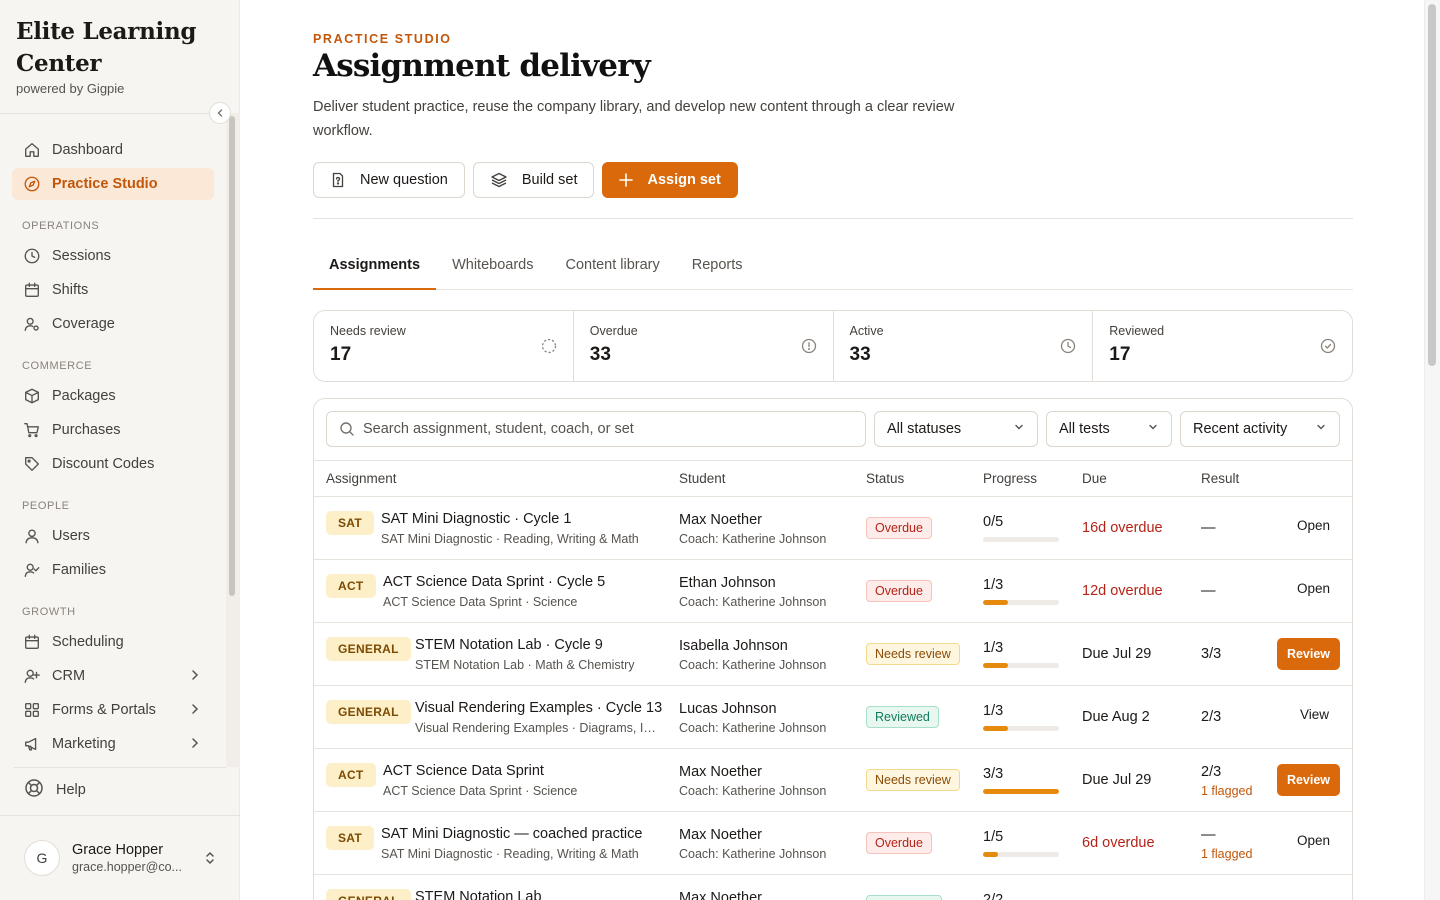 Image resolution: width=1440 pixels, height=900 pixels. I want to click on column-header-assignment: Assignment, so click(361, 478).